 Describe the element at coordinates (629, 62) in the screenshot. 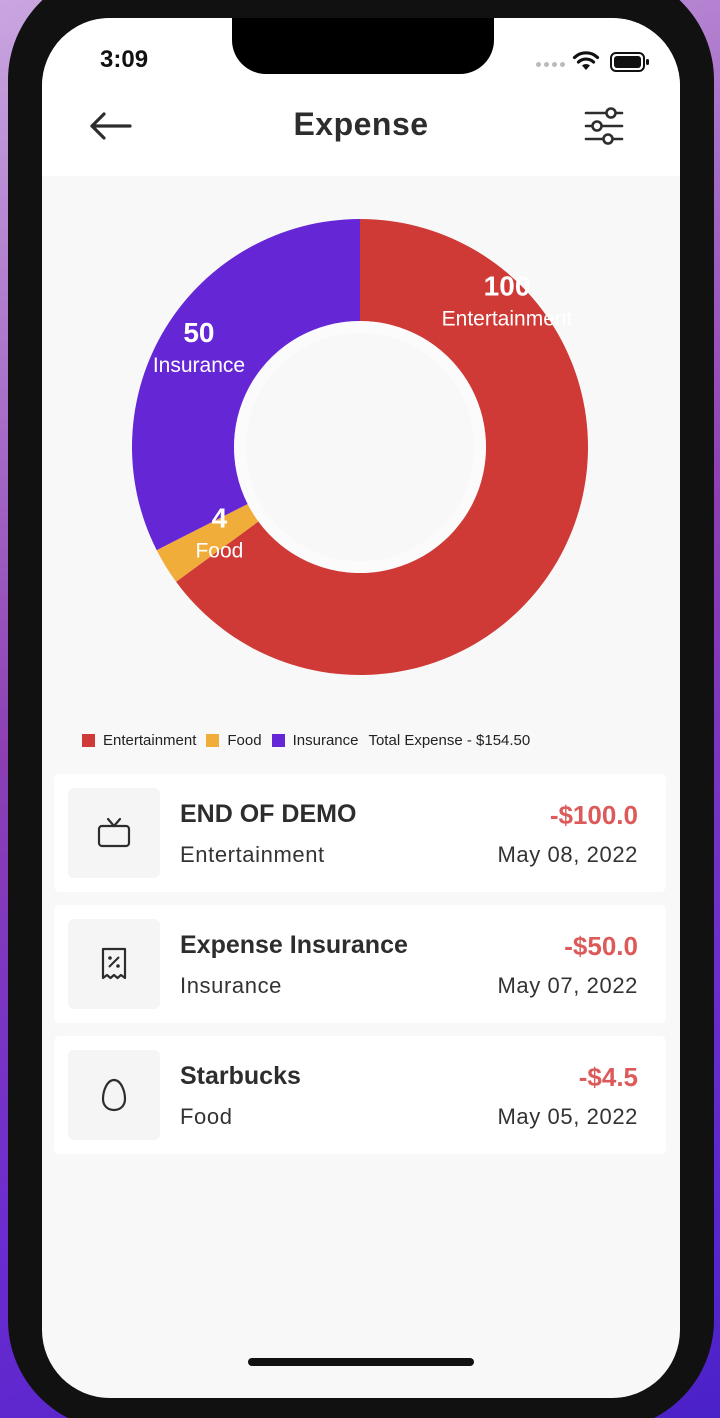

I see `battery-icon` at that location.